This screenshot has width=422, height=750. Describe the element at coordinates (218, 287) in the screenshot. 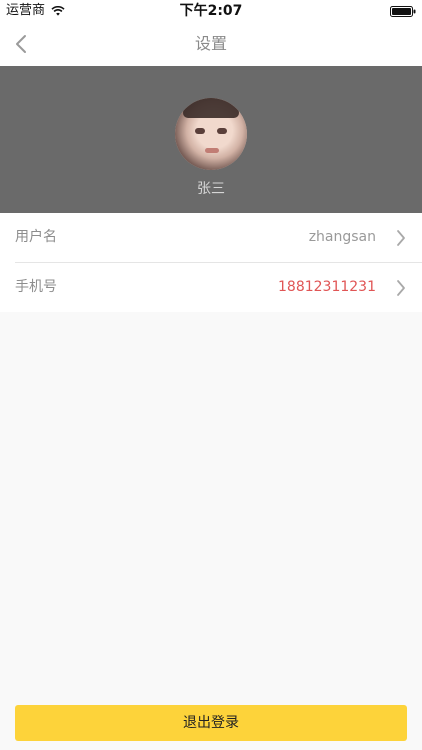

I see `settings-row-phone: 手机号 18812311231` at that location.